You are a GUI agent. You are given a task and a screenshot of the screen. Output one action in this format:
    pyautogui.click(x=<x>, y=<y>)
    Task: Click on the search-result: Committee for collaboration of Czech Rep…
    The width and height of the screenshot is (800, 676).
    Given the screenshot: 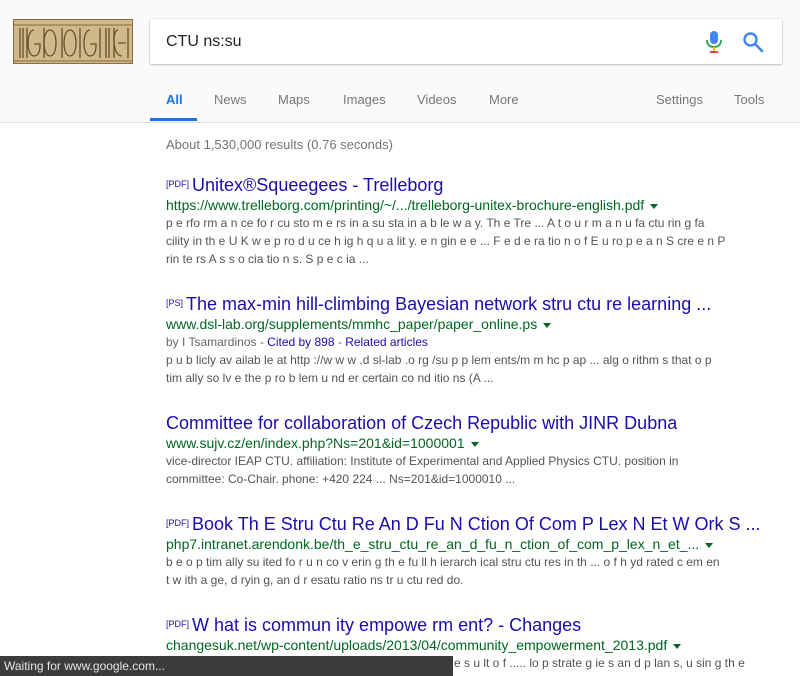 What is the action you would take?
    pyautogui.click(x=466, y=450)
    